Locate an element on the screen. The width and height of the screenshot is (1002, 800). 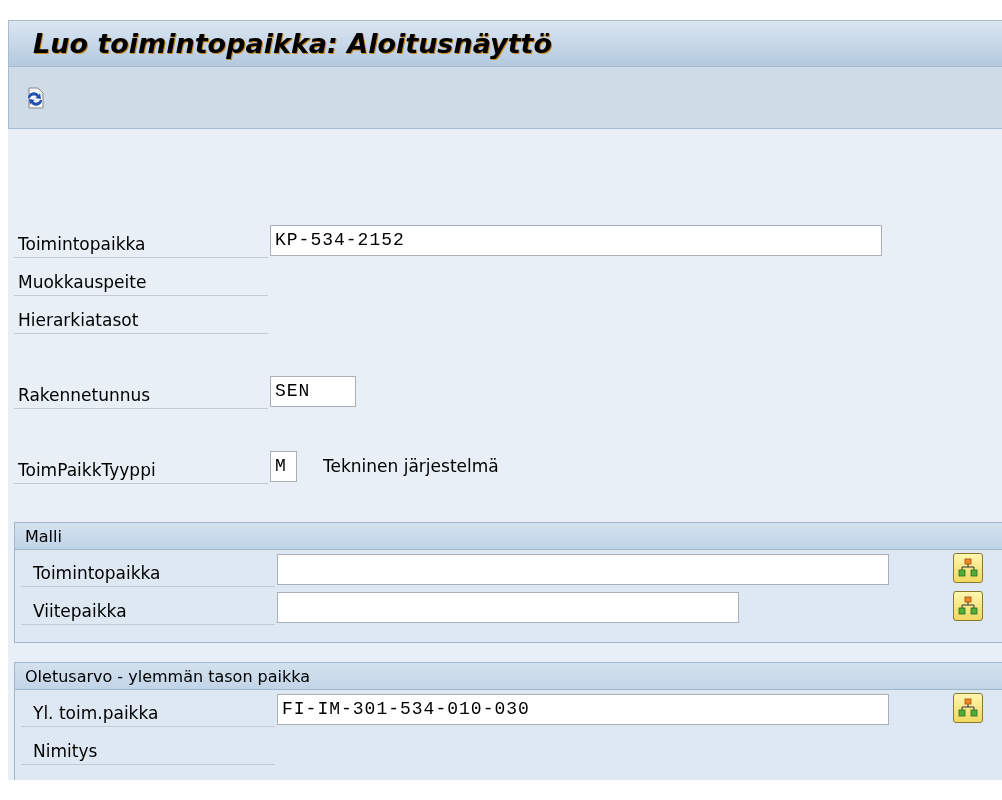
group-title: Oletusarvo - ylemmän tason paikka is located at coordinates (508, 676).